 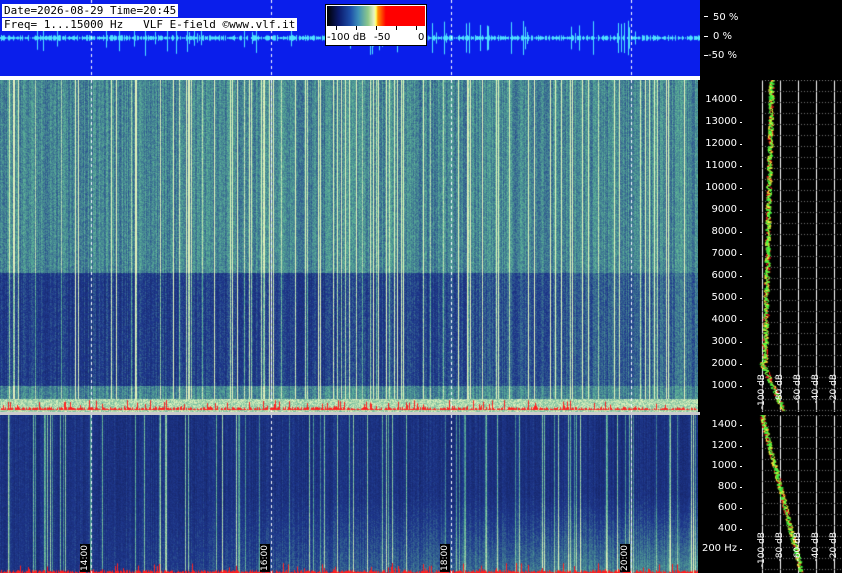 What do you see at coordinates (792, 246) in the screenshot?
I see `spectrum-profile-high` at bounding box center [792, 246].